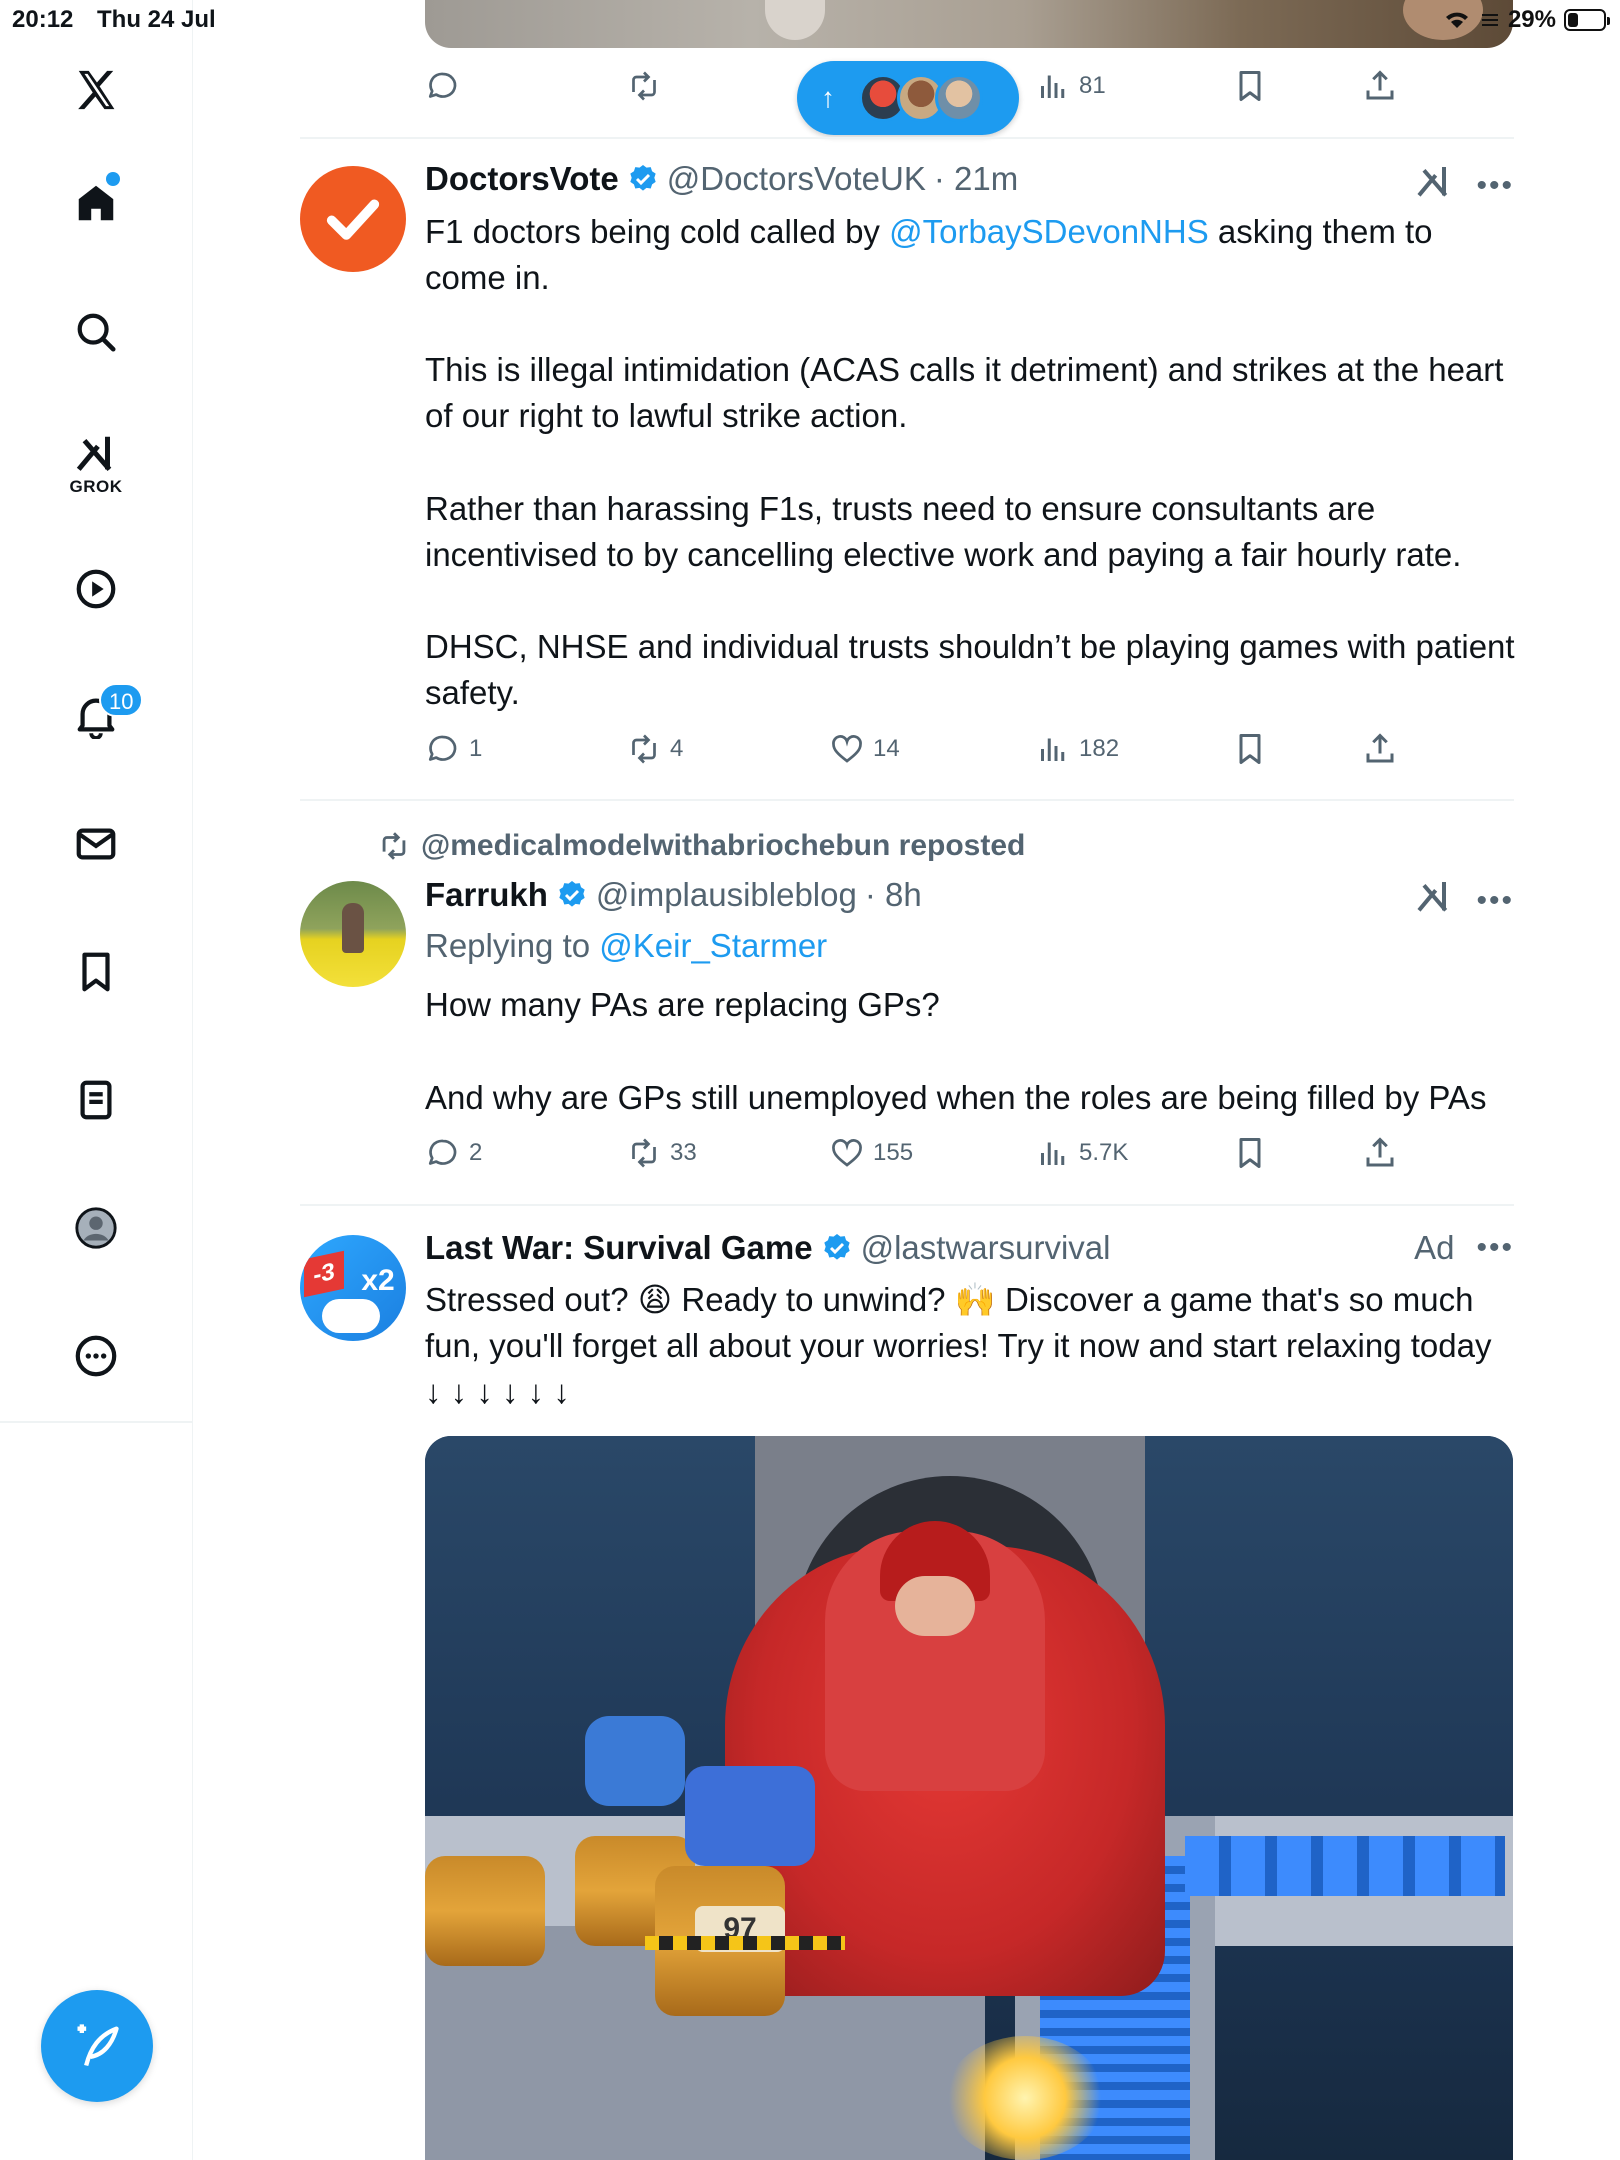 This screenshot has width=1620, height=2160. What do you see at coordinates (1049, 231) in the screenshot?
I see `mention-link: @TorbaySDevonNHS` at bounding box center [1049, 231].